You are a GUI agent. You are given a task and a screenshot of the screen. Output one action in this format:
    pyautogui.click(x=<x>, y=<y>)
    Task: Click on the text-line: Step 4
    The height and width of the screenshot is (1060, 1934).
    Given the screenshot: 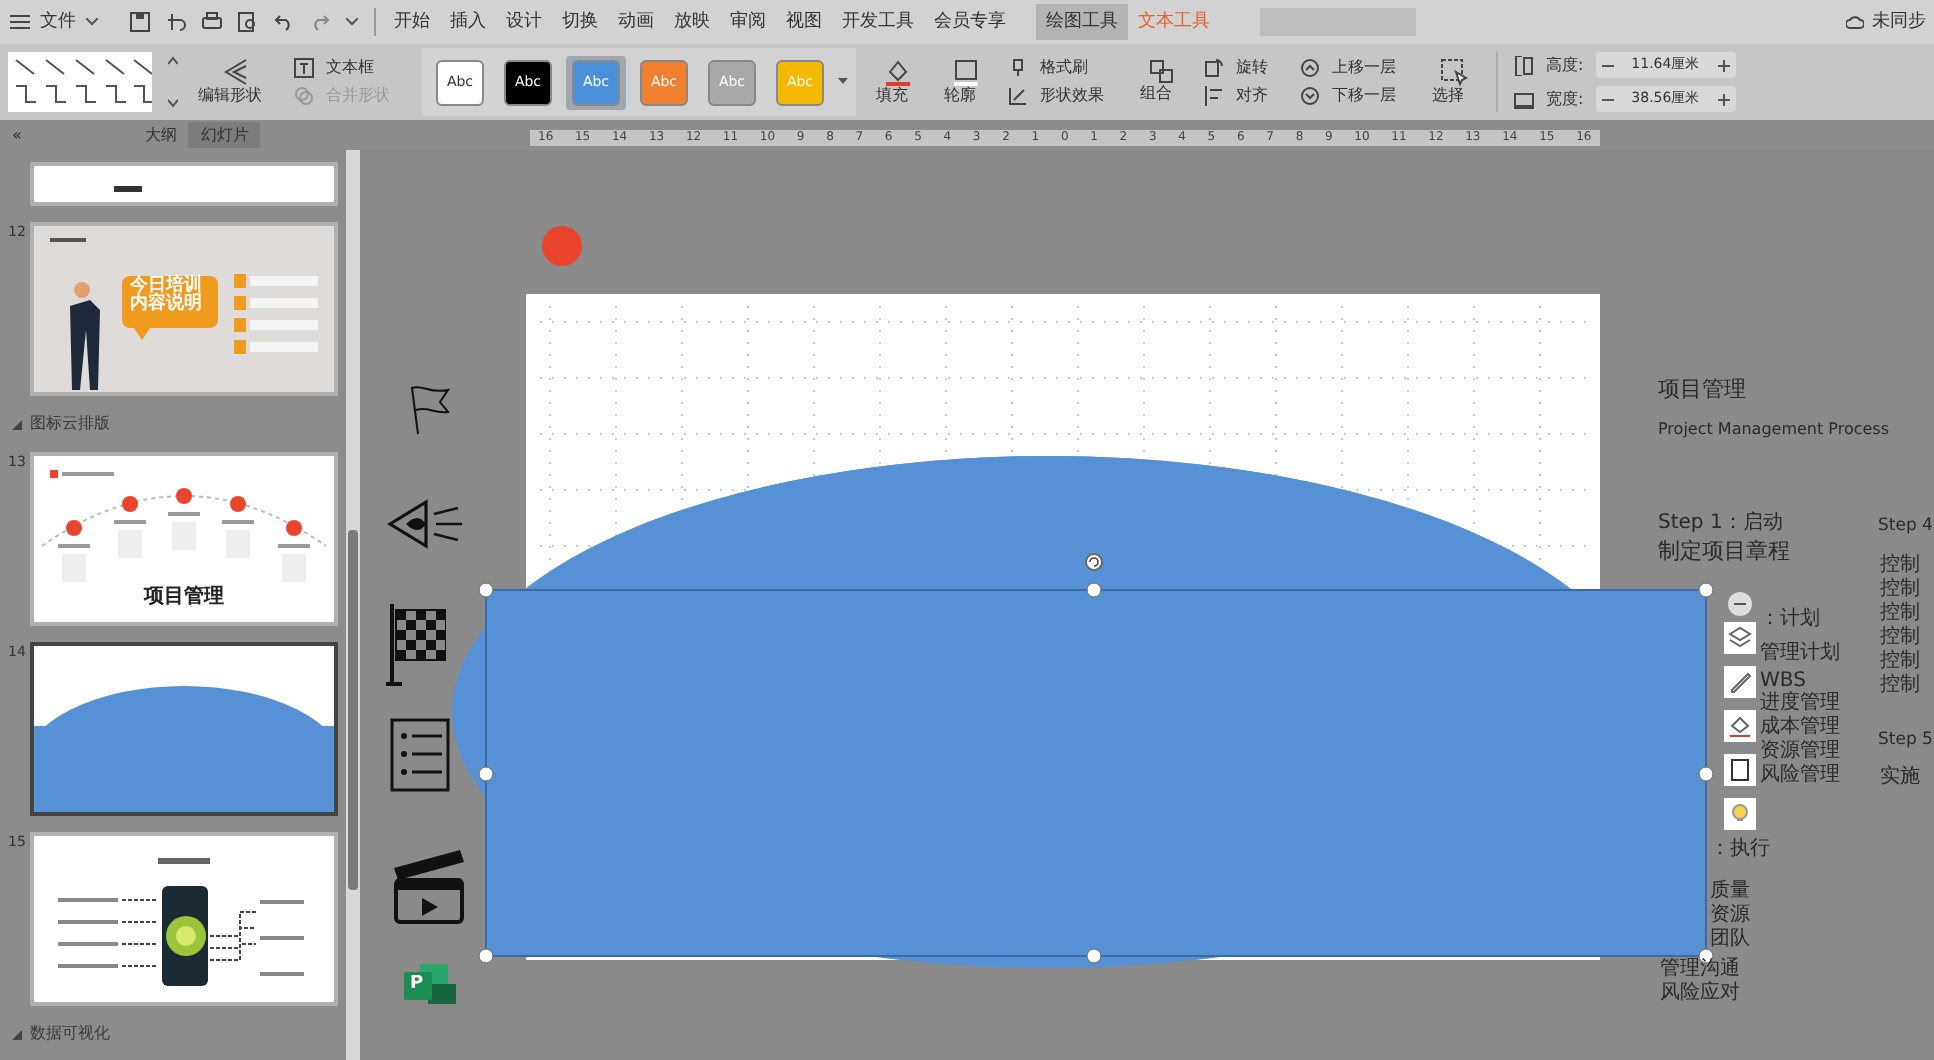 What is the action you would take?
    pyautogui.click(x=1905, y=526)
    